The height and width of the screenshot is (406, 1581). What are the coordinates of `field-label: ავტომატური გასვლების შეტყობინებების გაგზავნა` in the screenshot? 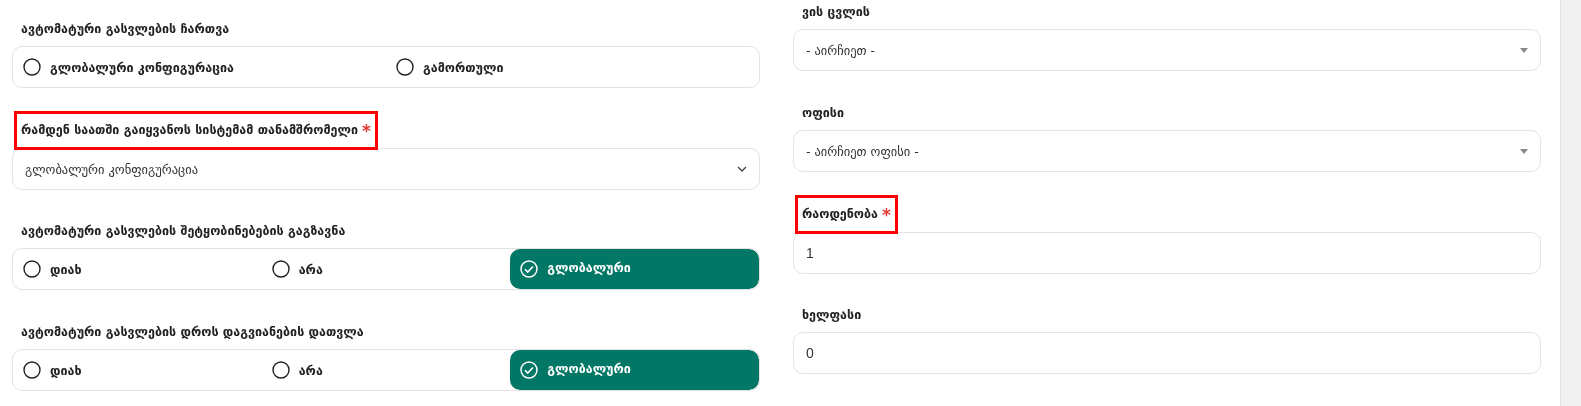 It's located at (183, 231).